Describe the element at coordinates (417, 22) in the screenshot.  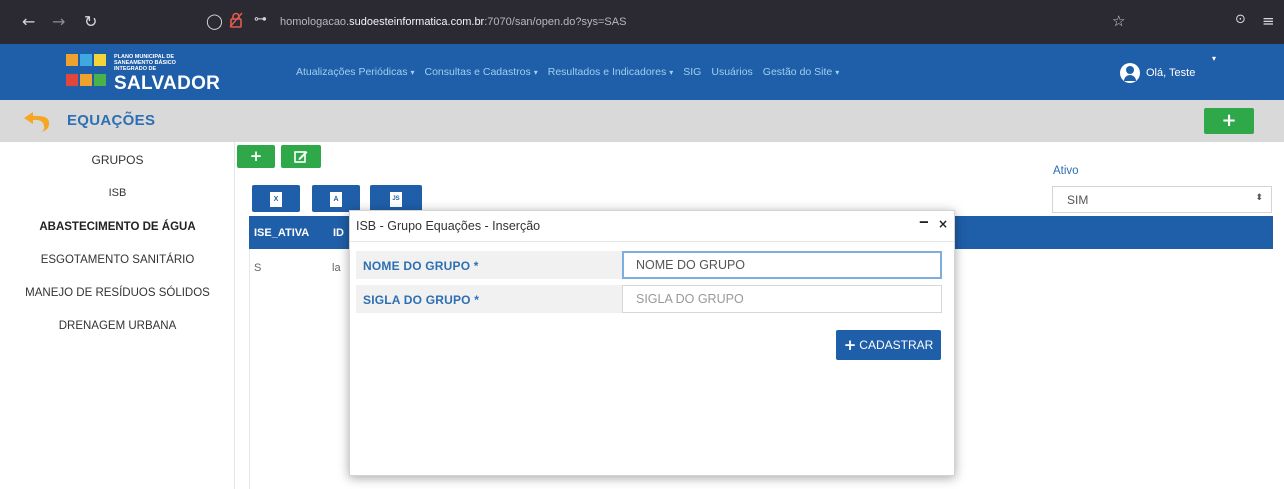
I see `url-domain: sudoesteinformatica.com.br` at that location.